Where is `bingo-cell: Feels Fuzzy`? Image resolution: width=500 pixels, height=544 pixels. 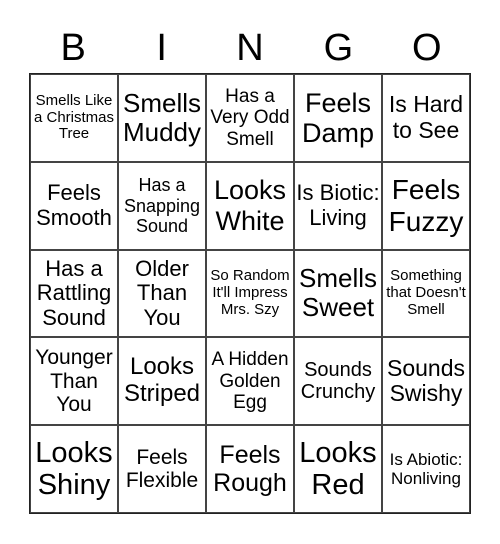
bingo-cell: Feels Fuzzy is located at coordinates (426, 205).